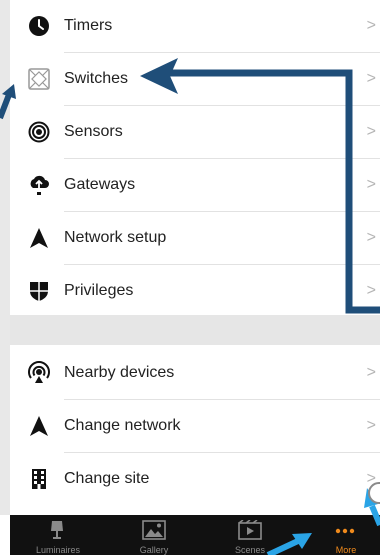 Image resolution: width=380 pixels, height=555 pixels. I want to click on left-edge-strip, so click(5, 257).